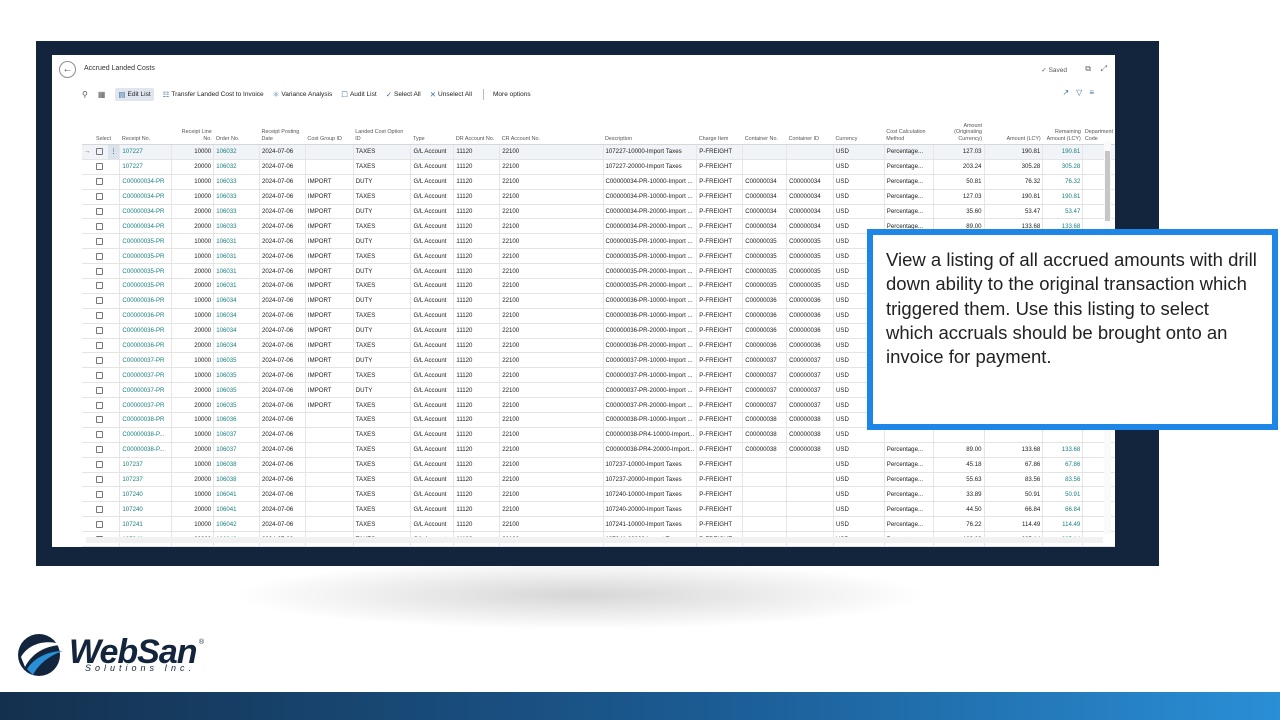  Describe the element at coordinates (85, 94) in the screenshot. I see `search-icon: ⚲` at that location.